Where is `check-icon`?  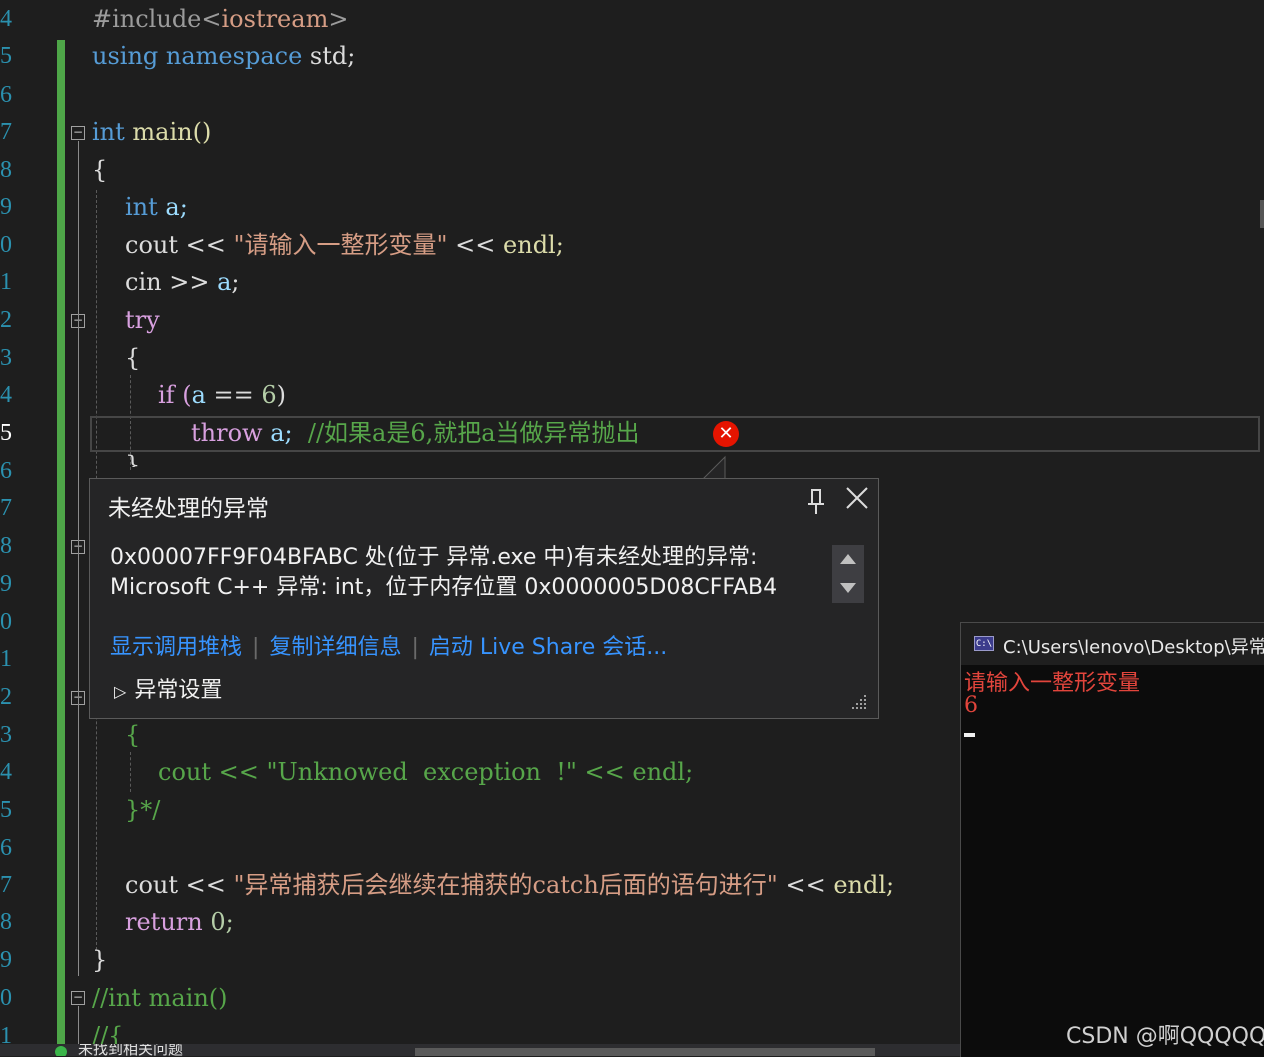
check-icon is located at coordinates (61, 1051).